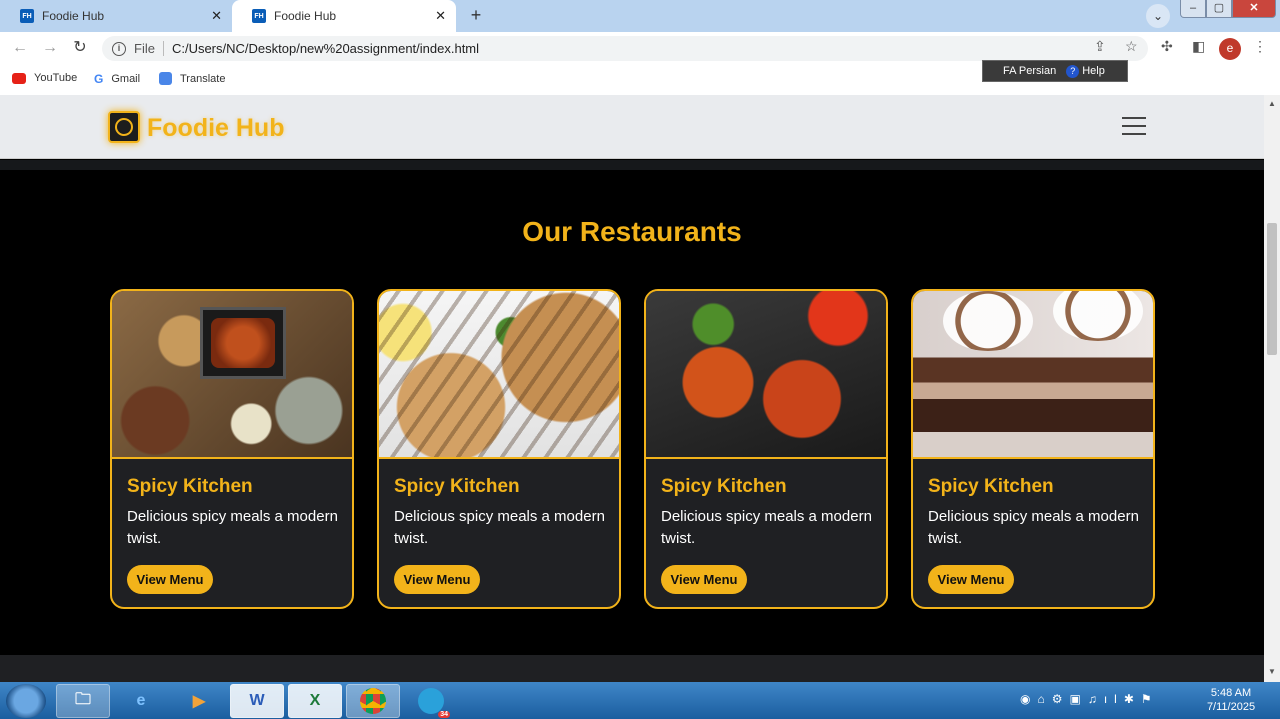  I want to click on chicken-wings-image, so click(766, 375).